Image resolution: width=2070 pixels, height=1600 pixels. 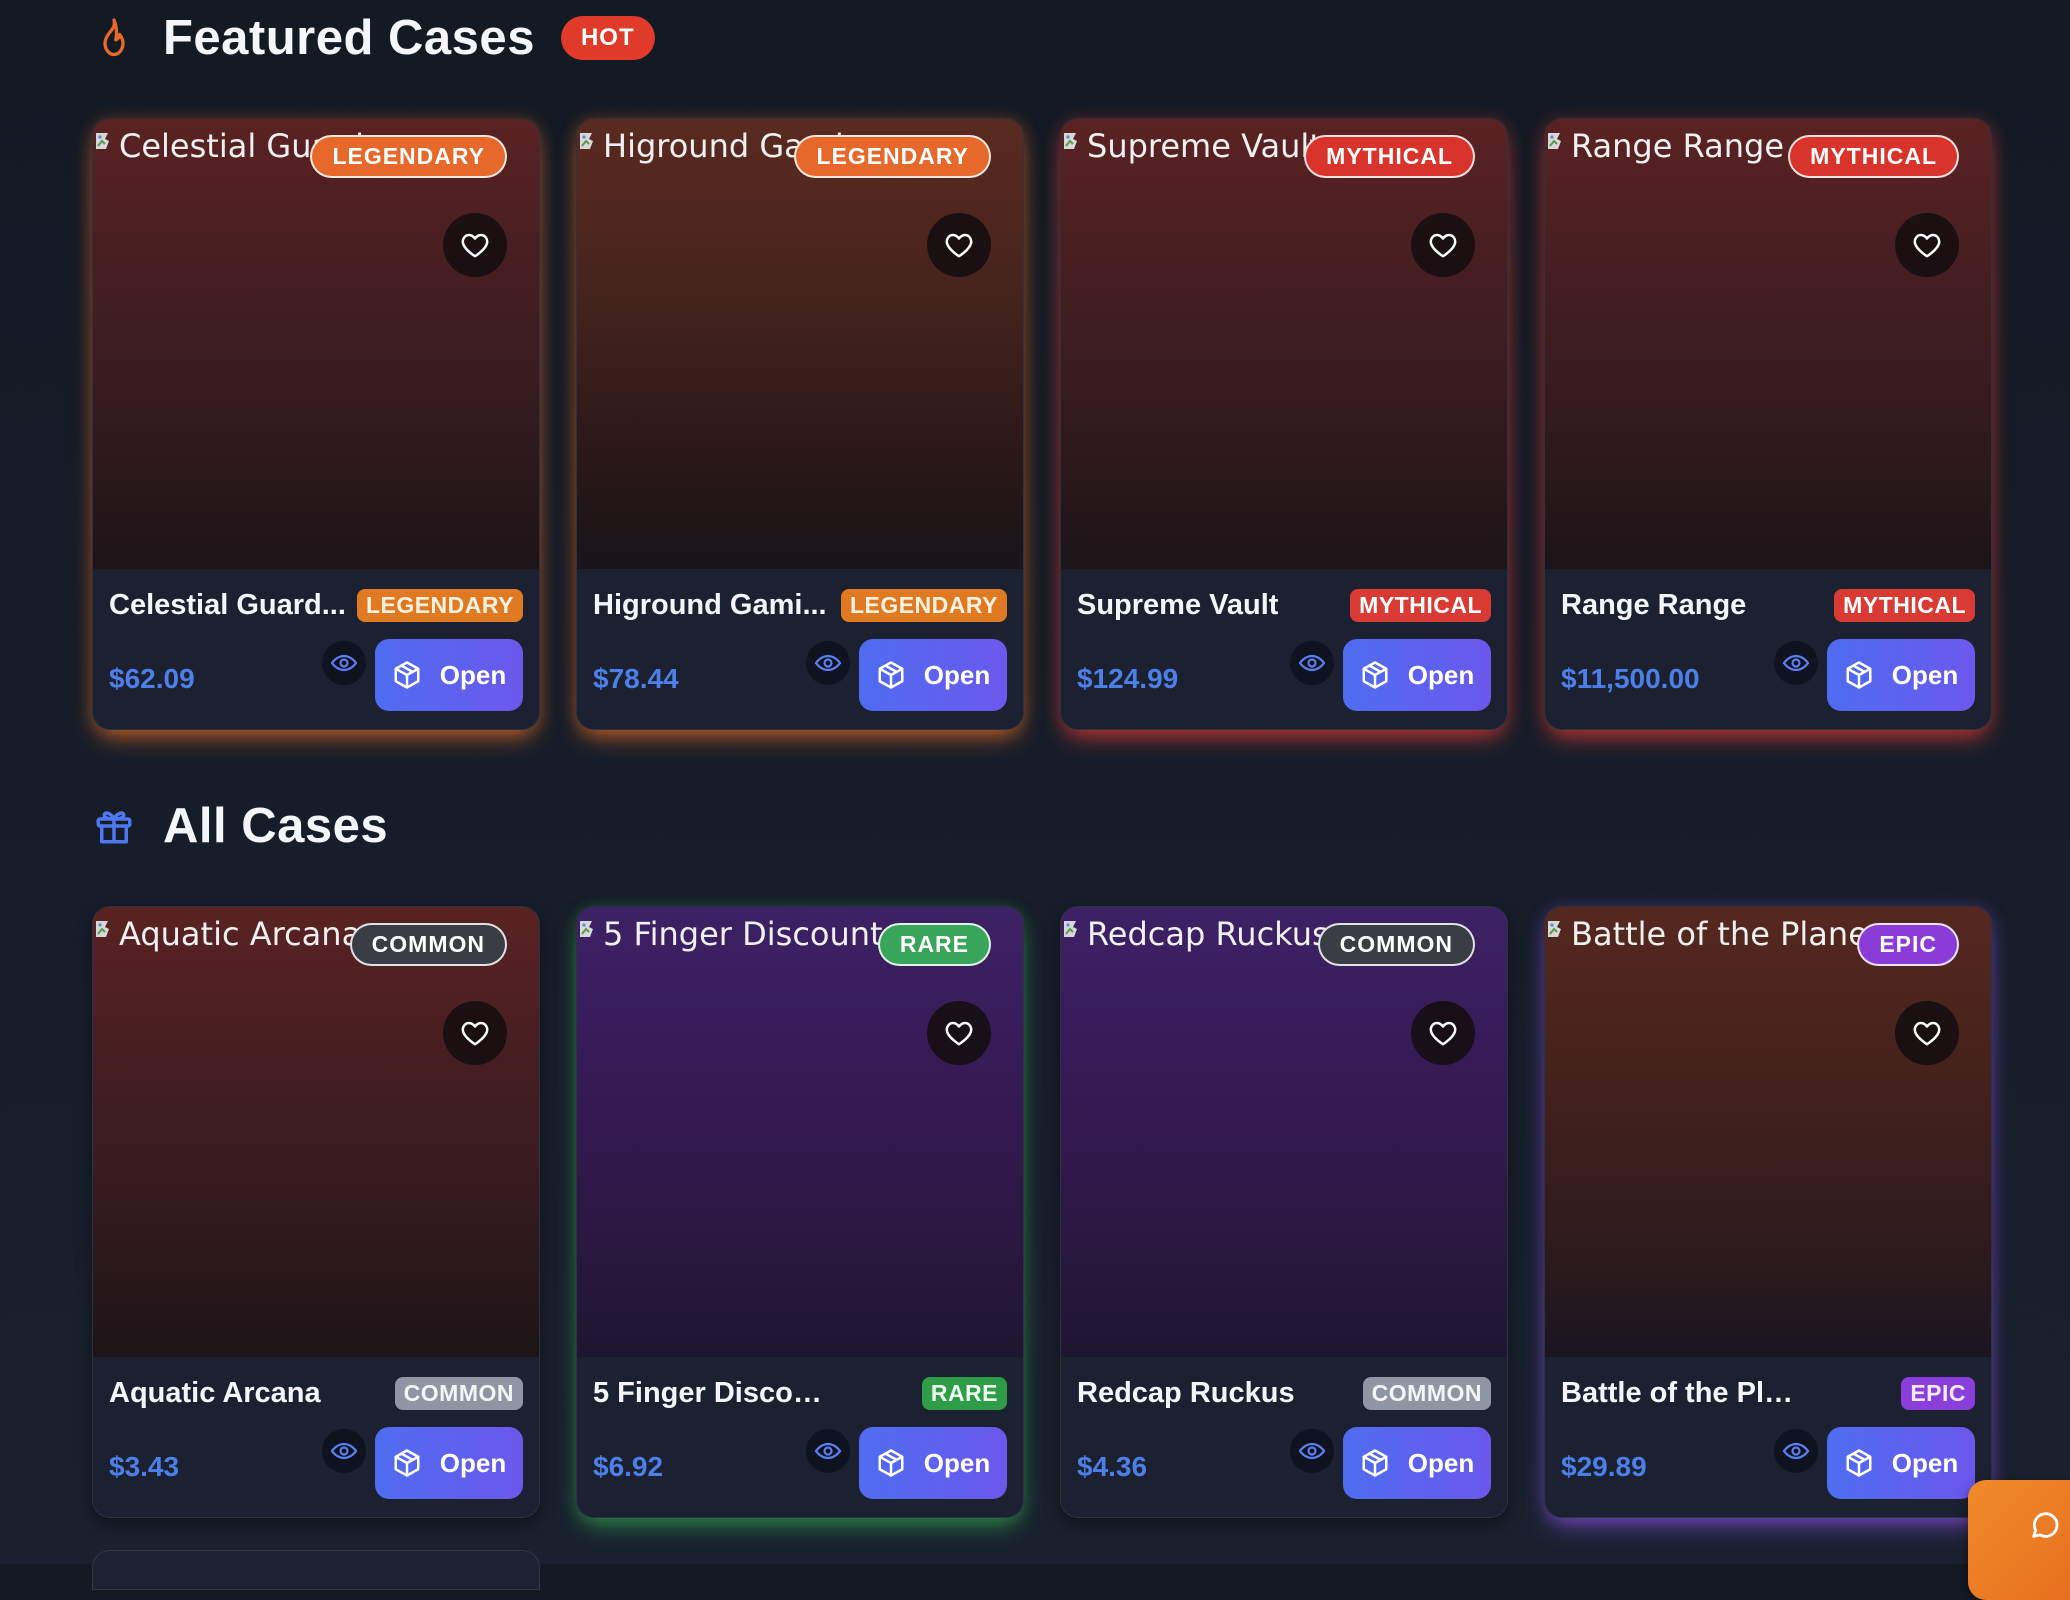 What do you see at coordinates (240, 934) in the screenshot?
I see `case-image-alt-text: Aquatic Arcana` at bounding box center [240, 934].